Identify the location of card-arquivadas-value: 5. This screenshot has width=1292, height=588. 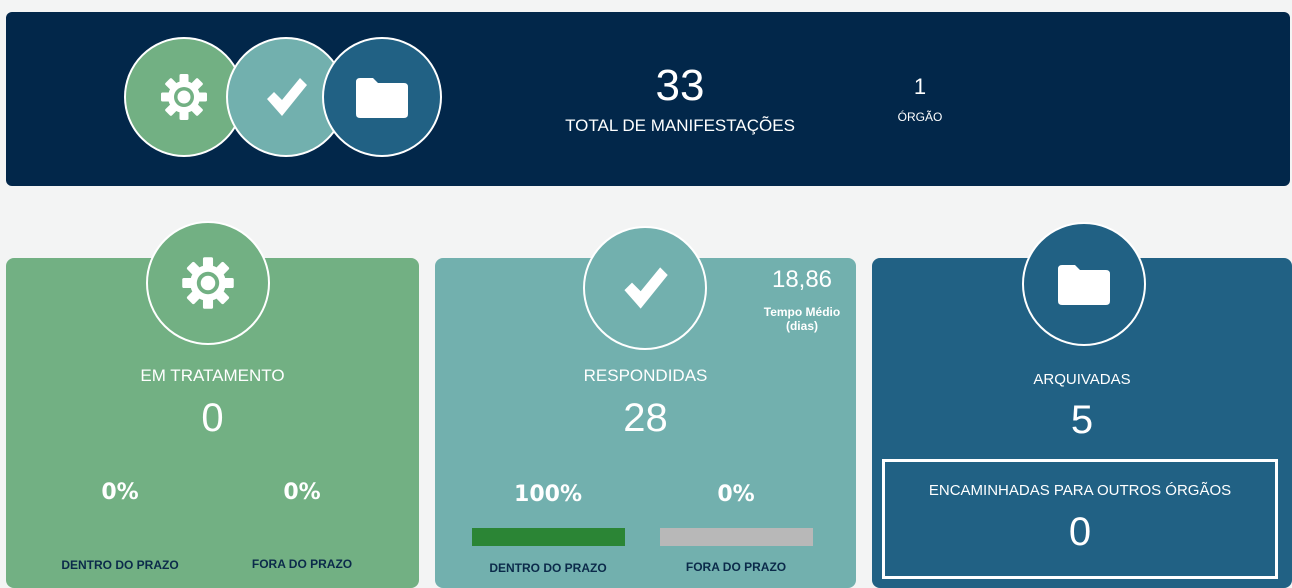
(1082, 420).